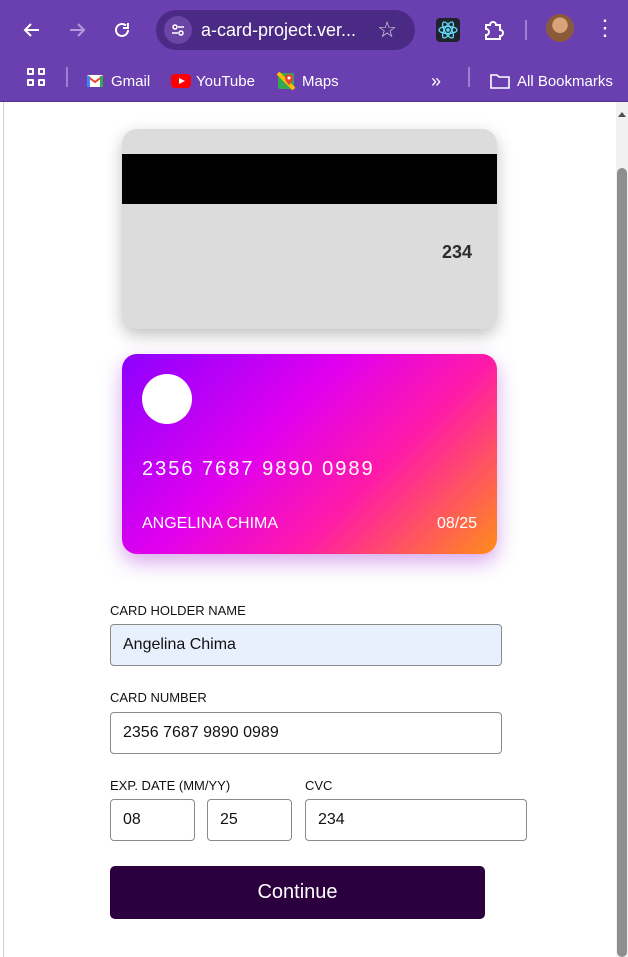  What do you see at coordinates (258, 469) in the screenshot?
I see `card-front-number: 2356 7687 9890 0989` at bounding box center [258, 469].